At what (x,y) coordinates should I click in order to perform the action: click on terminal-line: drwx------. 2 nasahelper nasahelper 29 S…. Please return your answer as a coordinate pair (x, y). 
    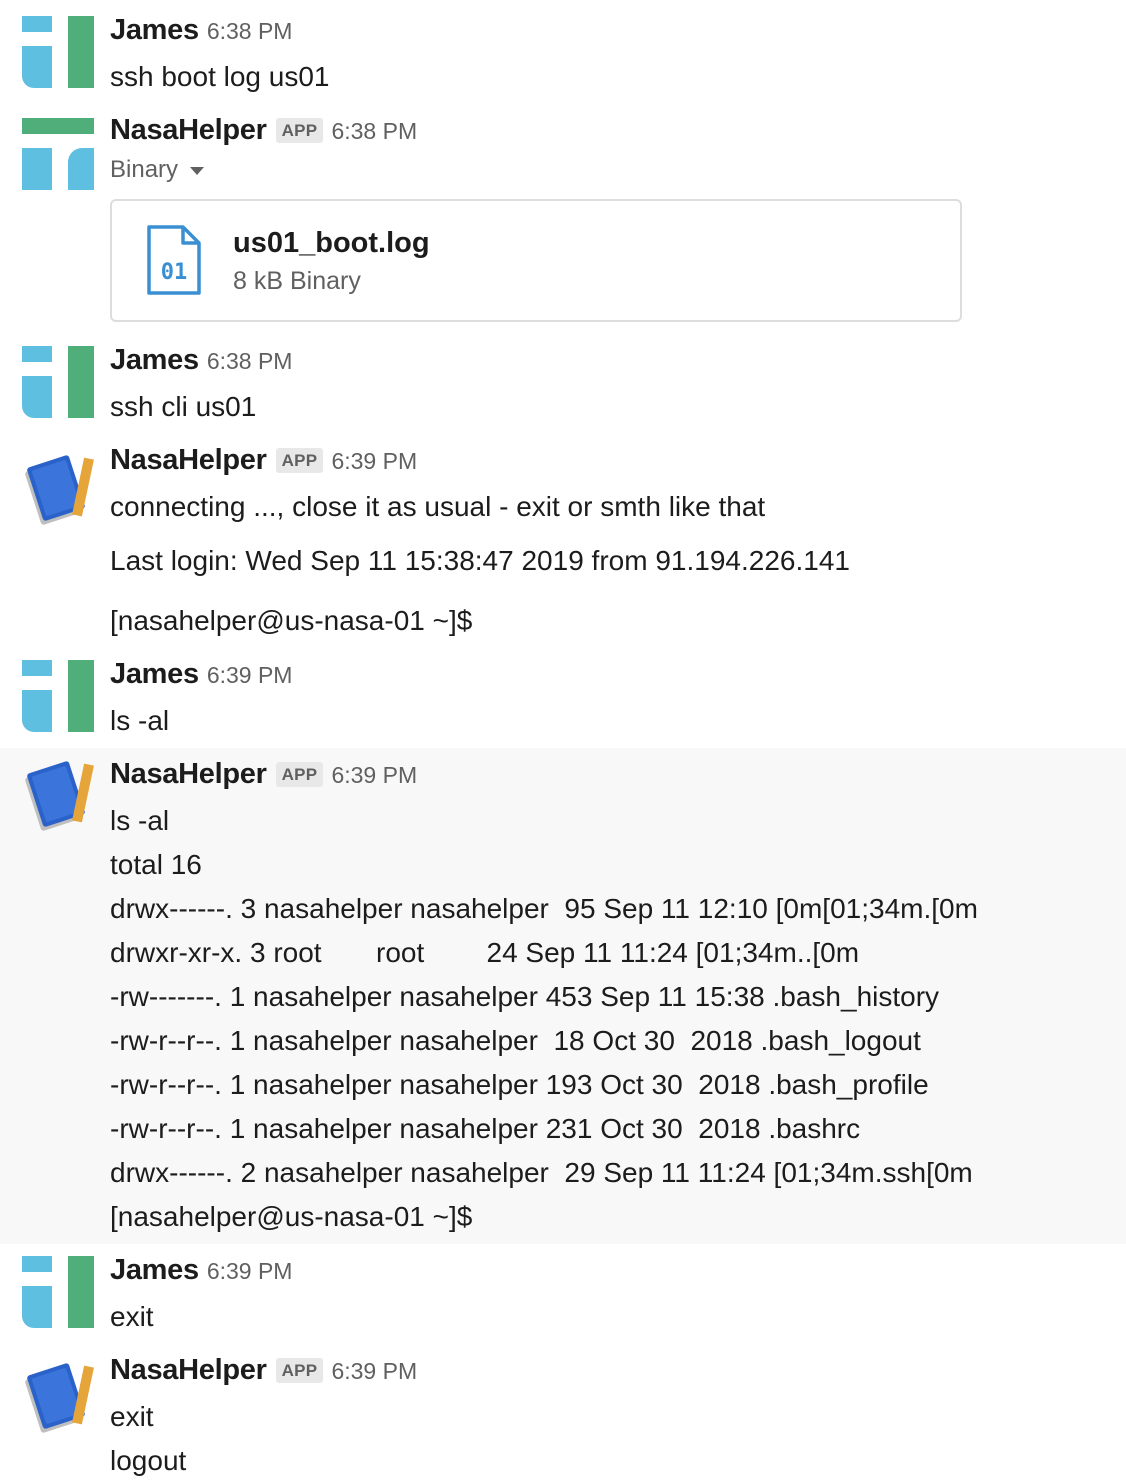
    Looking at the image, I should click on (541, 1172).